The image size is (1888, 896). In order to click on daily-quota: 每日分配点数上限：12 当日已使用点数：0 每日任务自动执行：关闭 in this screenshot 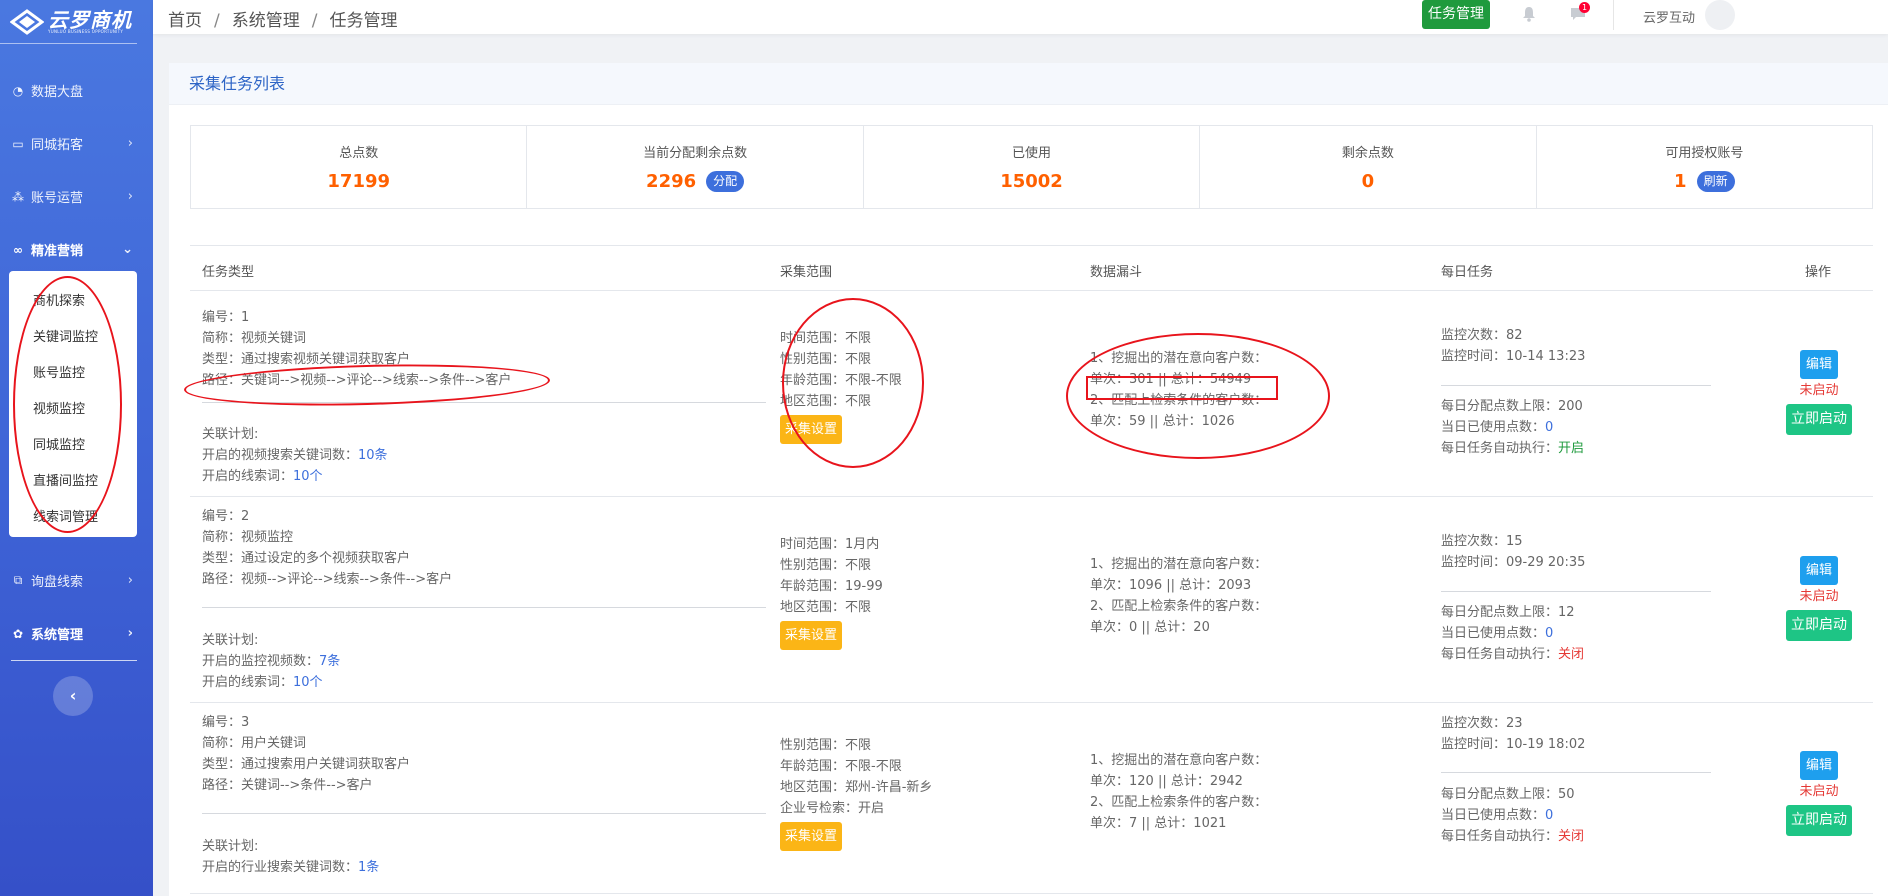, I will do `click(1512, 633)`.